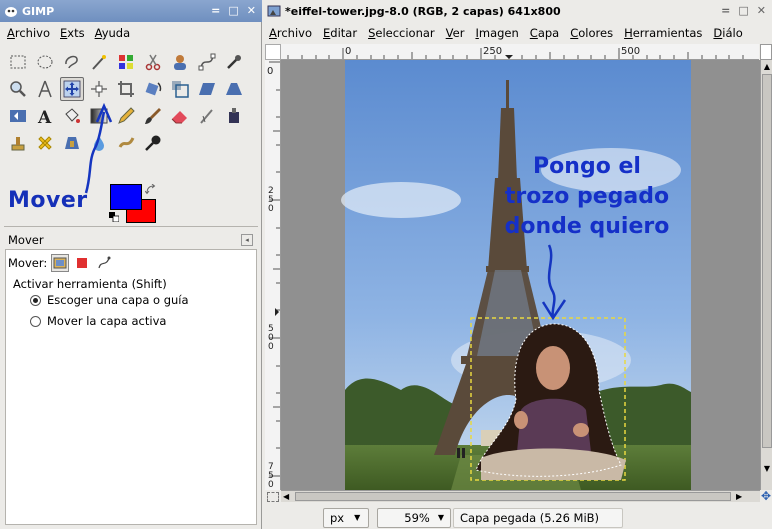 This screenshot has height=529, width=772. I want to click on perspective-icon, so click(234, 89).